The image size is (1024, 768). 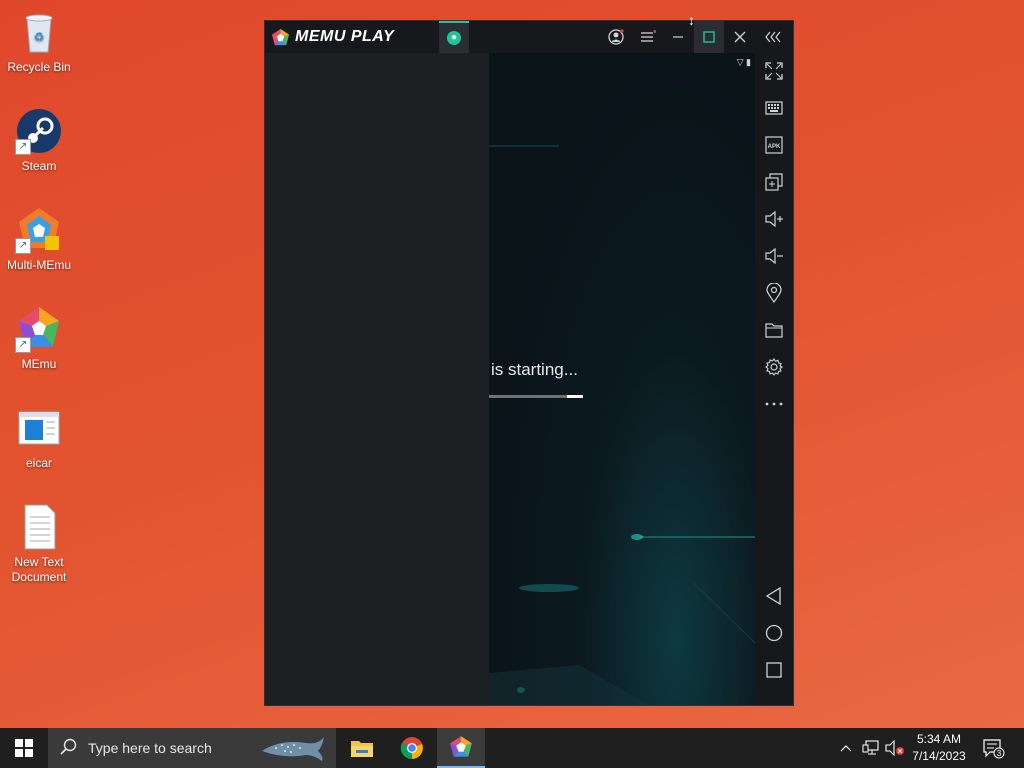 What do you see at coordinates (39, 428) in the screenshot?
I see `eicar-file-icon` at bounding box center [39, 428].